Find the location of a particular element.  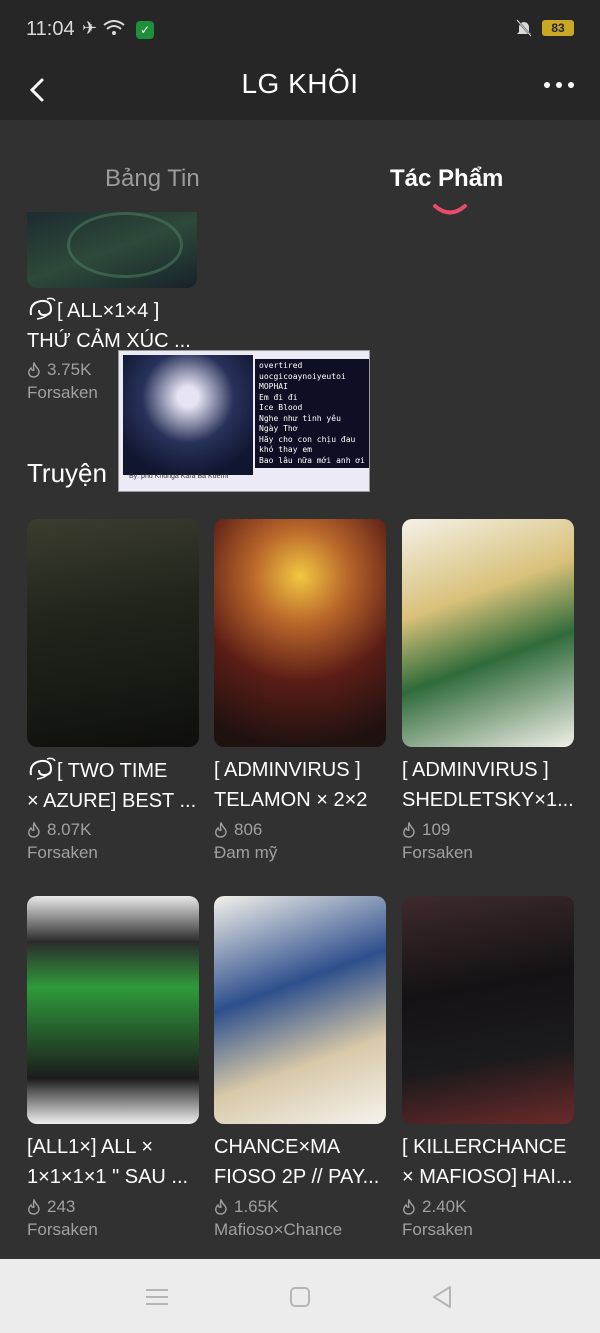

app-header: LG KHÔI is located at coordinates (300, 90).